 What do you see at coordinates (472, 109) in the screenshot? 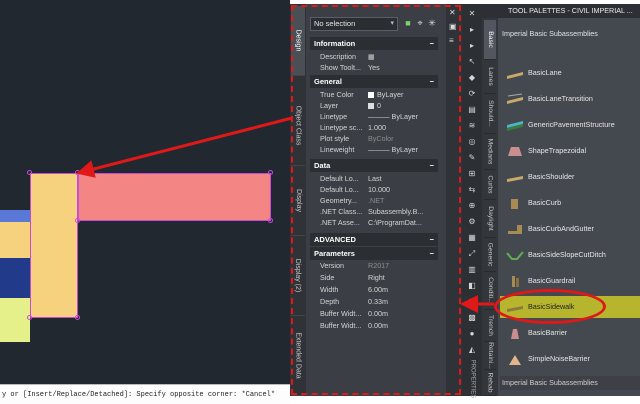
I see `properties-icon: ▤` at bounding box center [472, 109].